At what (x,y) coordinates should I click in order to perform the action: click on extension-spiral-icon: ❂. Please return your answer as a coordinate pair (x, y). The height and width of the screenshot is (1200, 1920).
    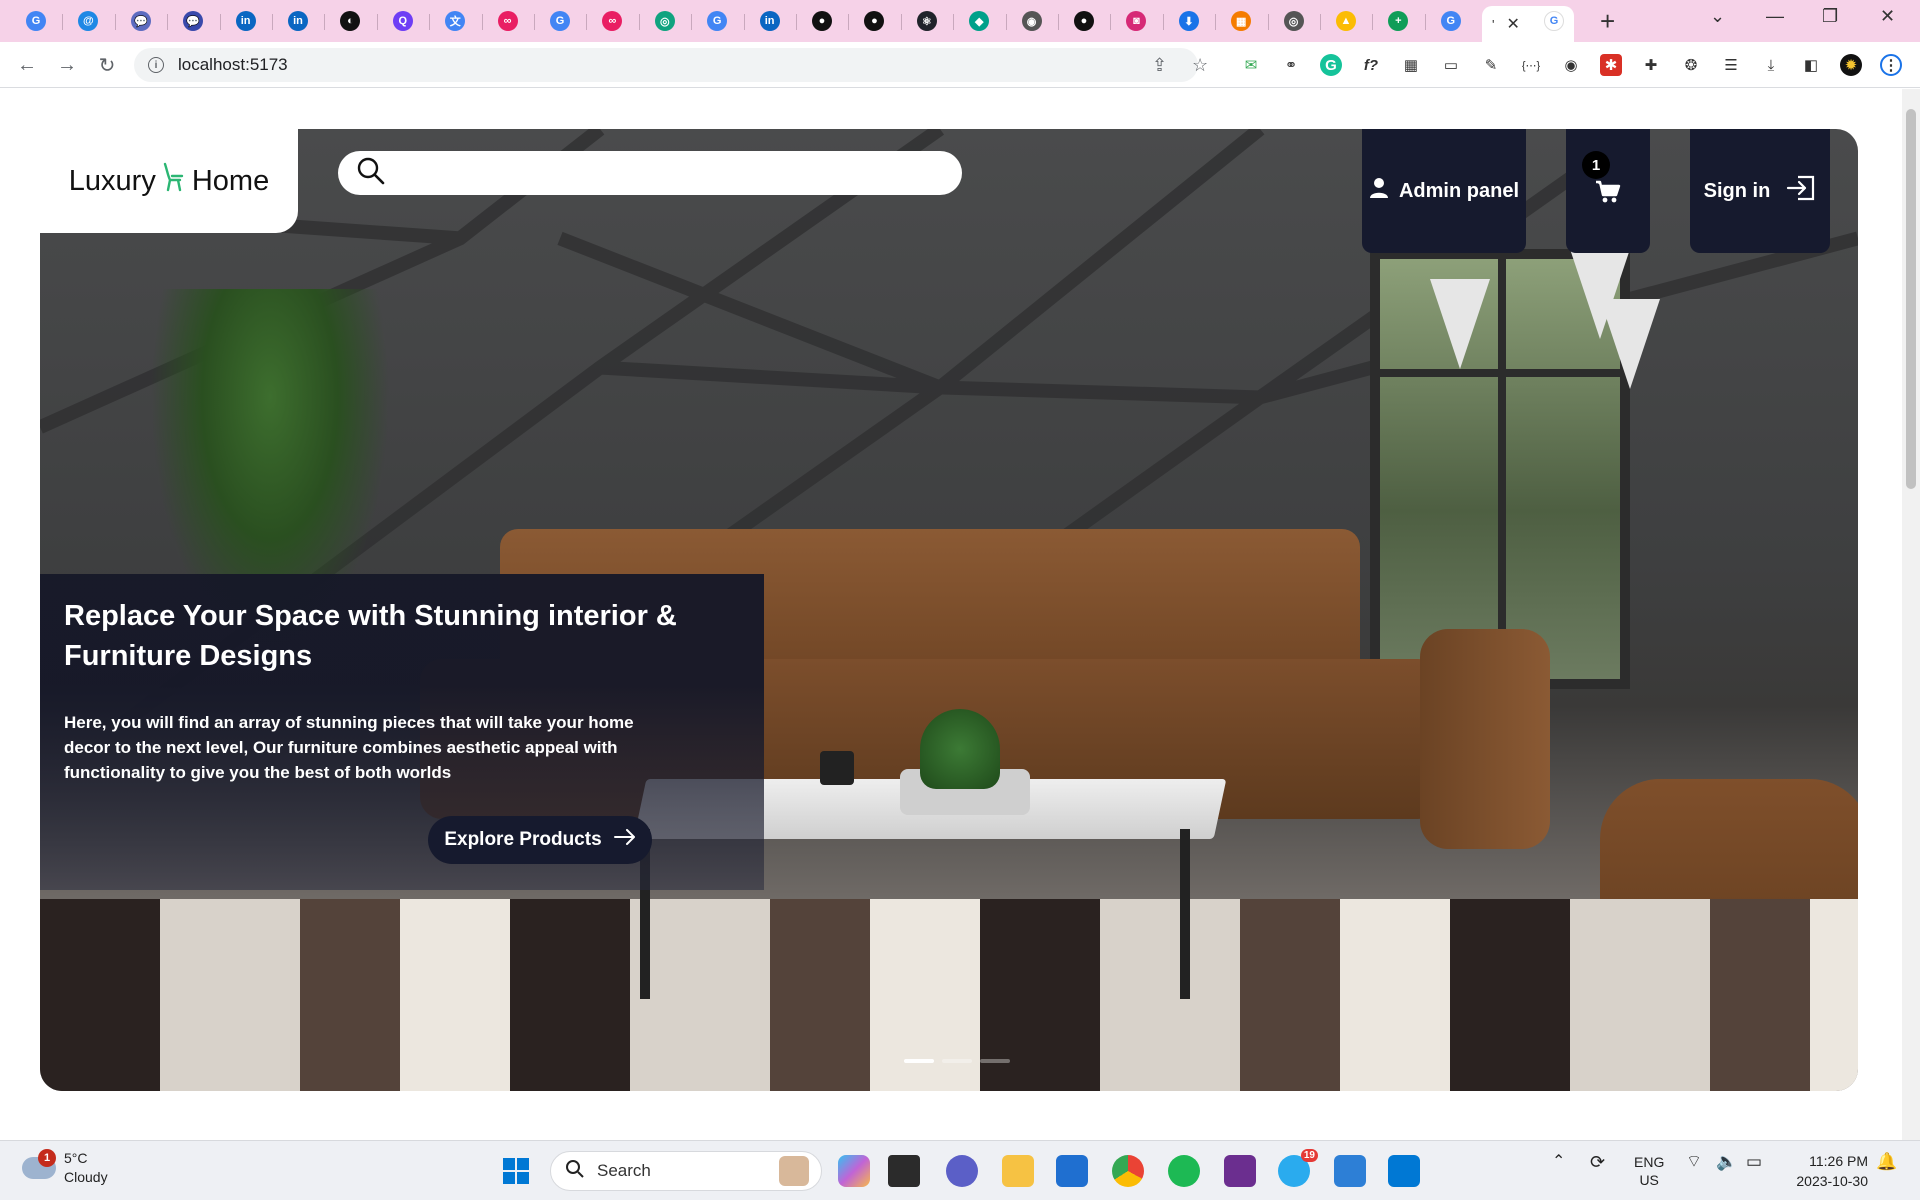
    Looking at the image, I should click on (1691, 65).